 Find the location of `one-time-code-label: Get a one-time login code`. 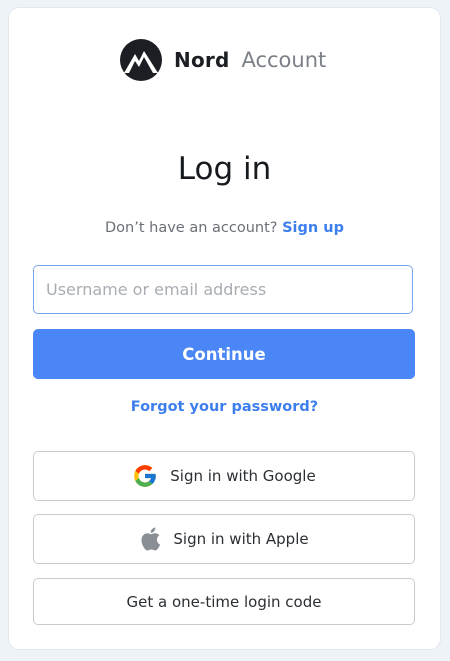

one-time-code-label: Get a one-time login code is located at coordinates (224, 601).